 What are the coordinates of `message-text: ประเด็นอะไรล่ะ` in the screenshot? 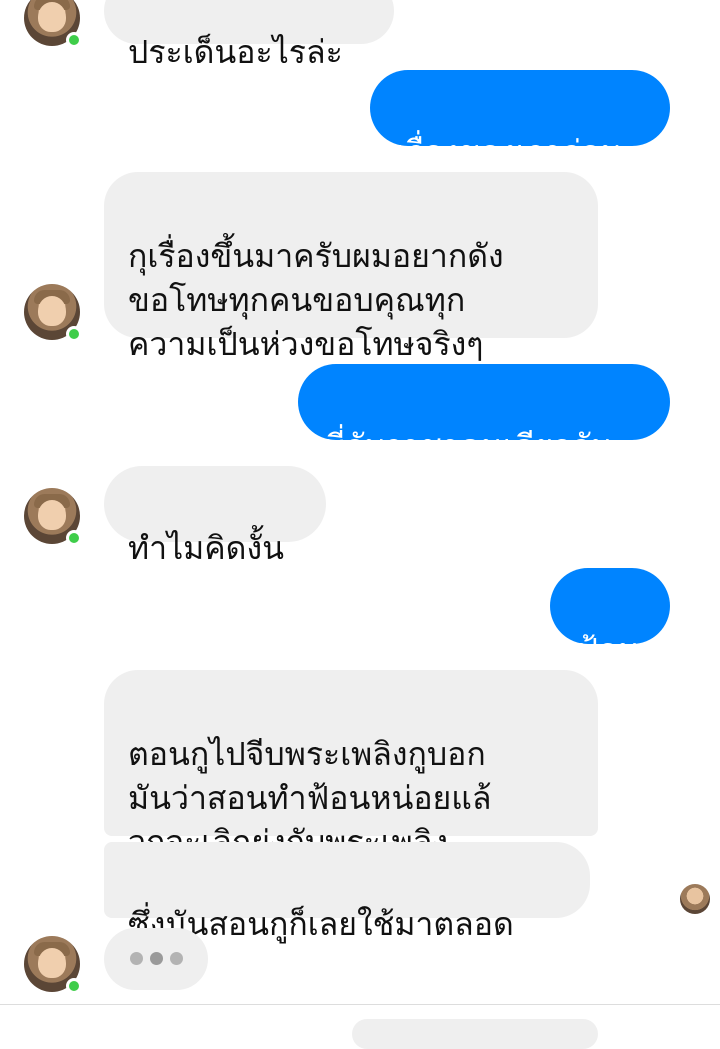 It's located at (235, 52).